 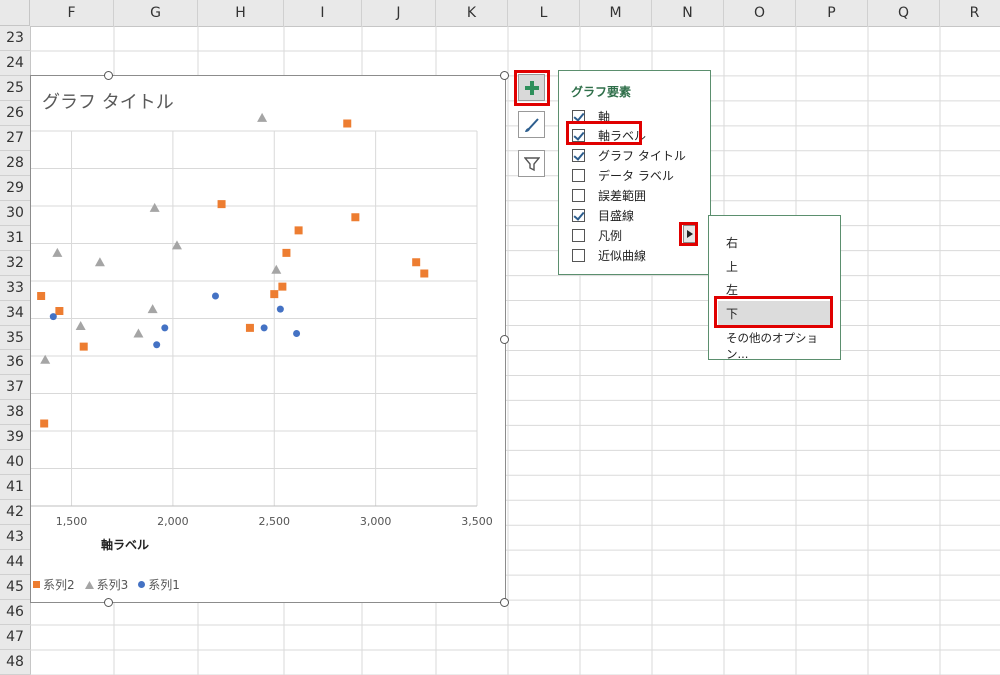 What do you see at coordinates (89, 584) in the screenshot?
I see `triangle-marker-icon` at bounding box center [89, 584].